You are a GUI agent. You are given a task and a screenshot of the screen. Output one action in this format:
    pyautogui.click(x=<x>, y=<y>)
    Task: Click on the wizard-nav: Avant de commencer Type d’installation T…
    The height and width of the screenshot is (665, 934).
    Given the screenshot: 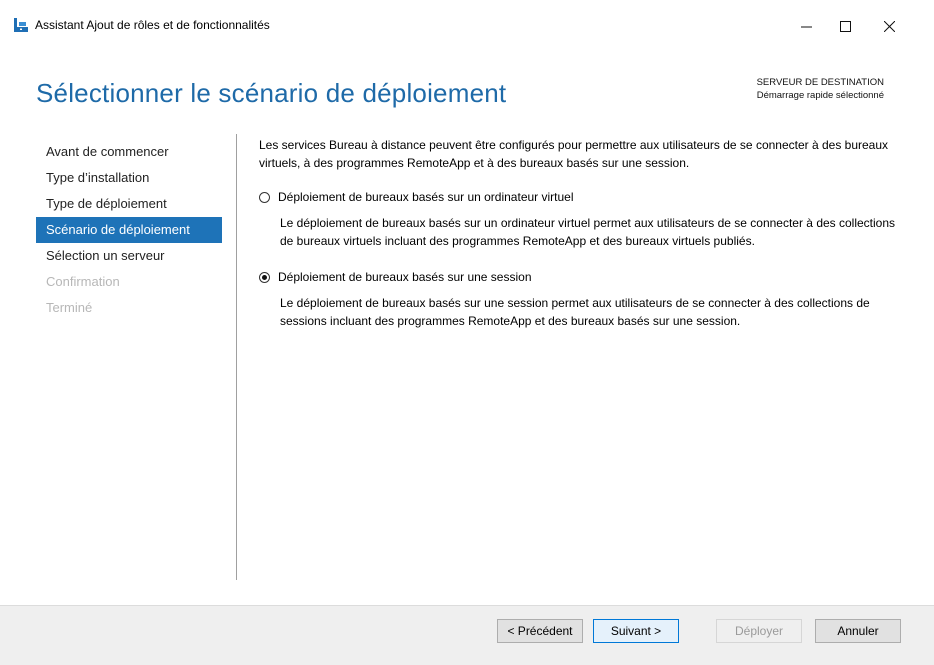 What is the action you would take?
    pyautogui.click(x=129, y=230)
    